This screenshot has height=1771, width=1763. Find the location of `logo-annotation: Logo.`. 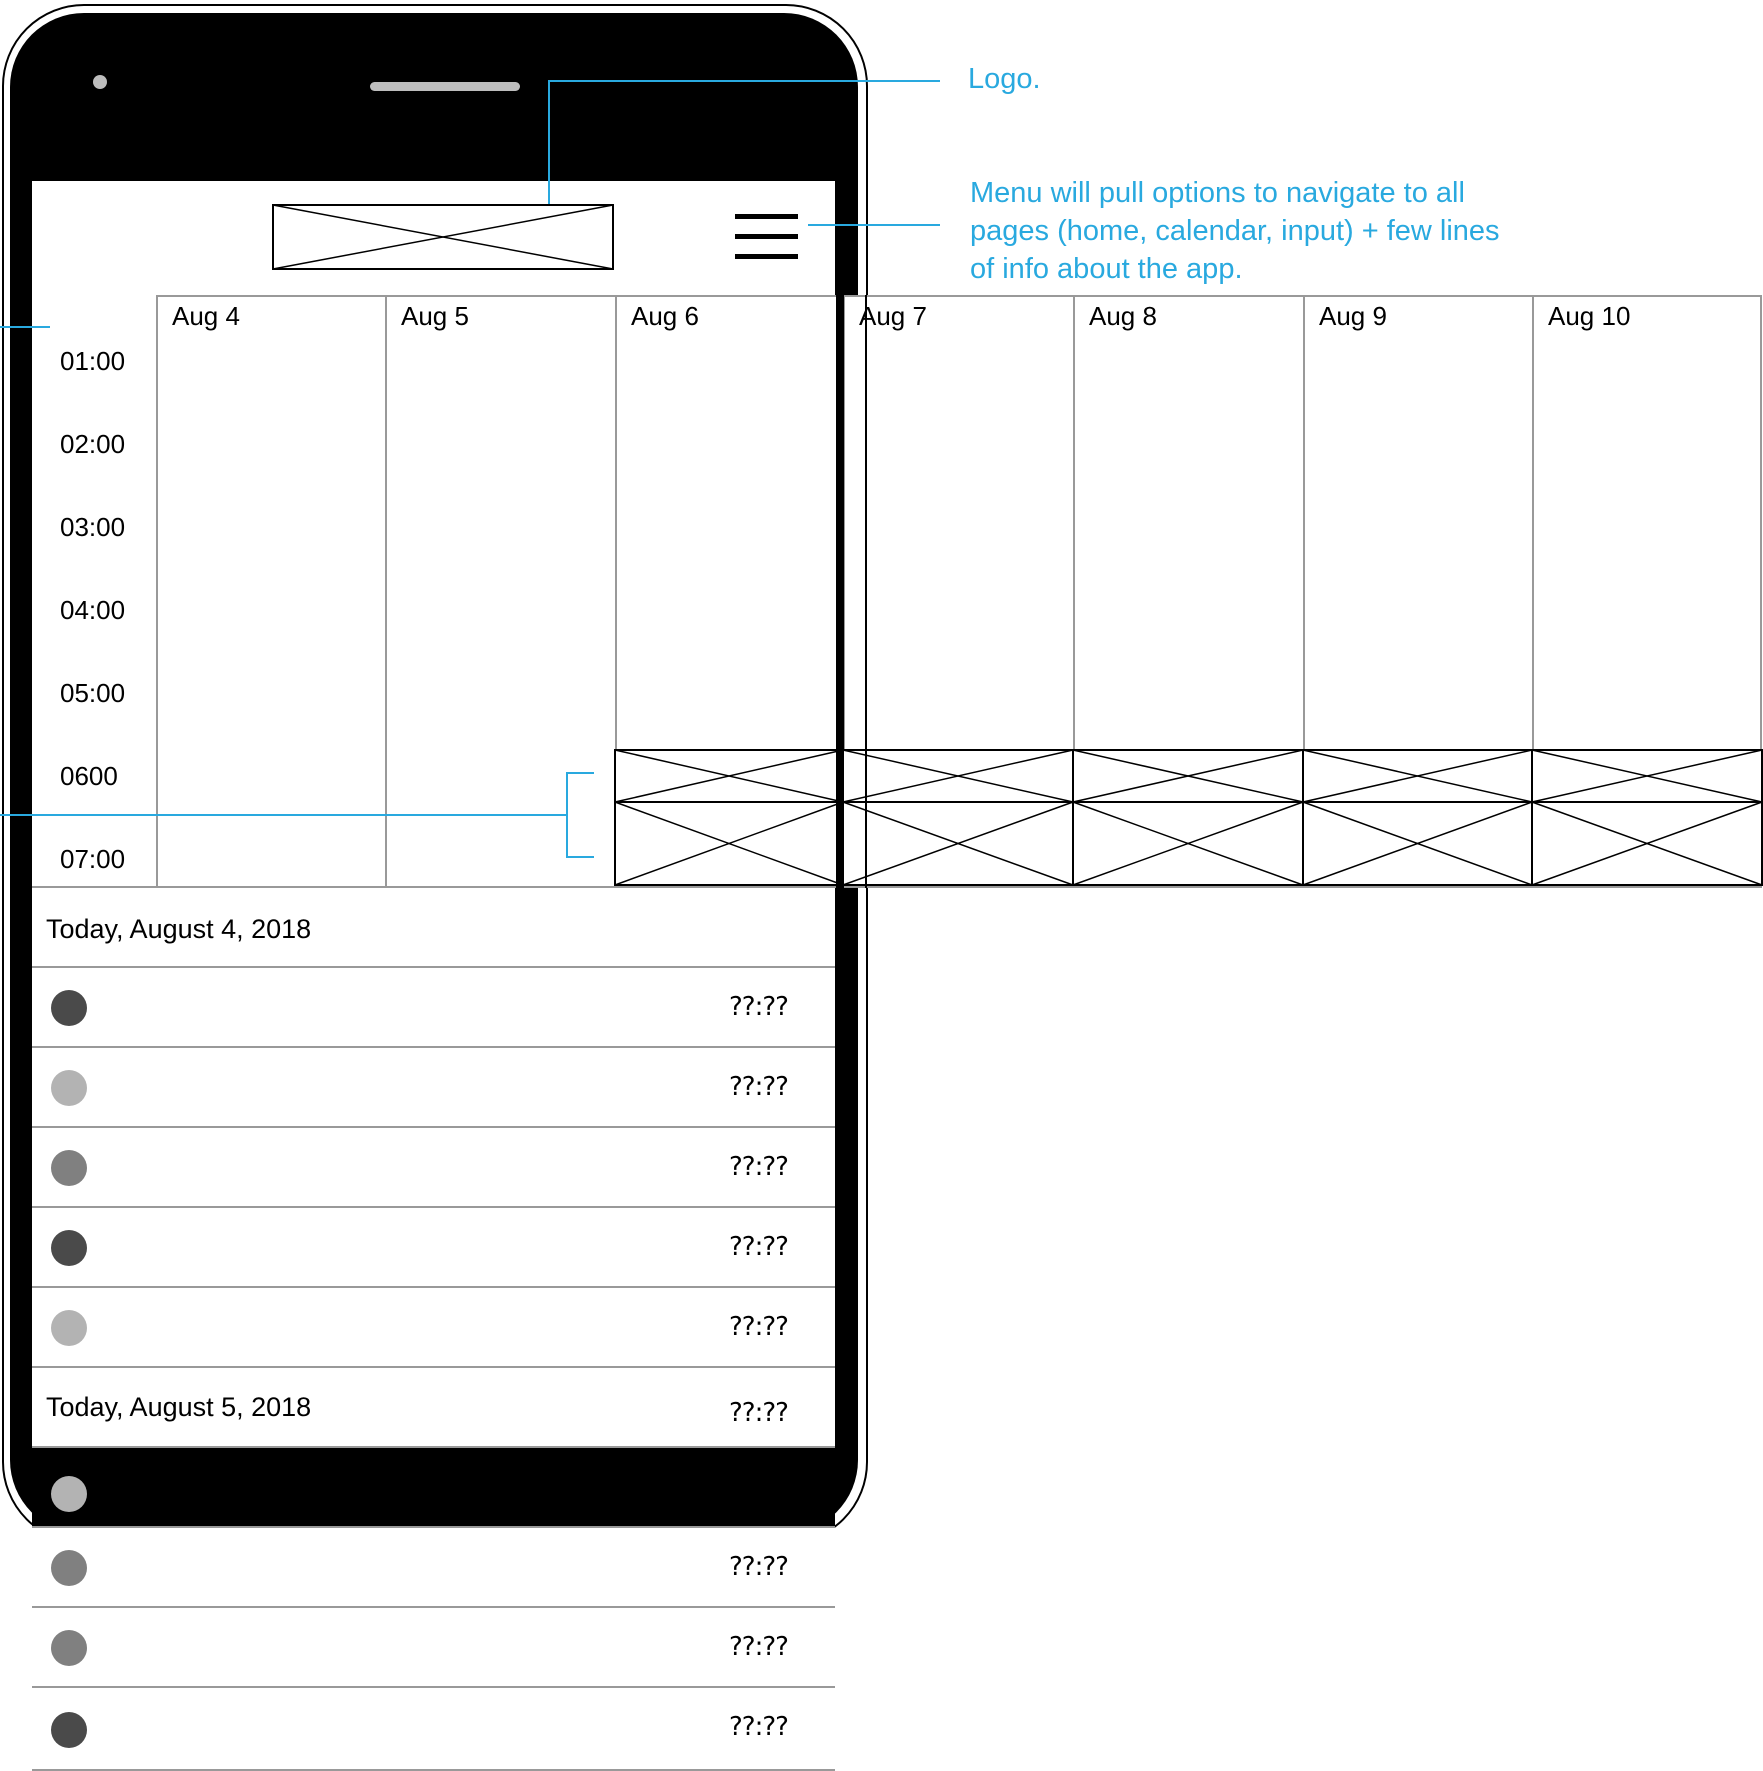

logo-annotation: Logo. is located at coordinates (1004, 79).